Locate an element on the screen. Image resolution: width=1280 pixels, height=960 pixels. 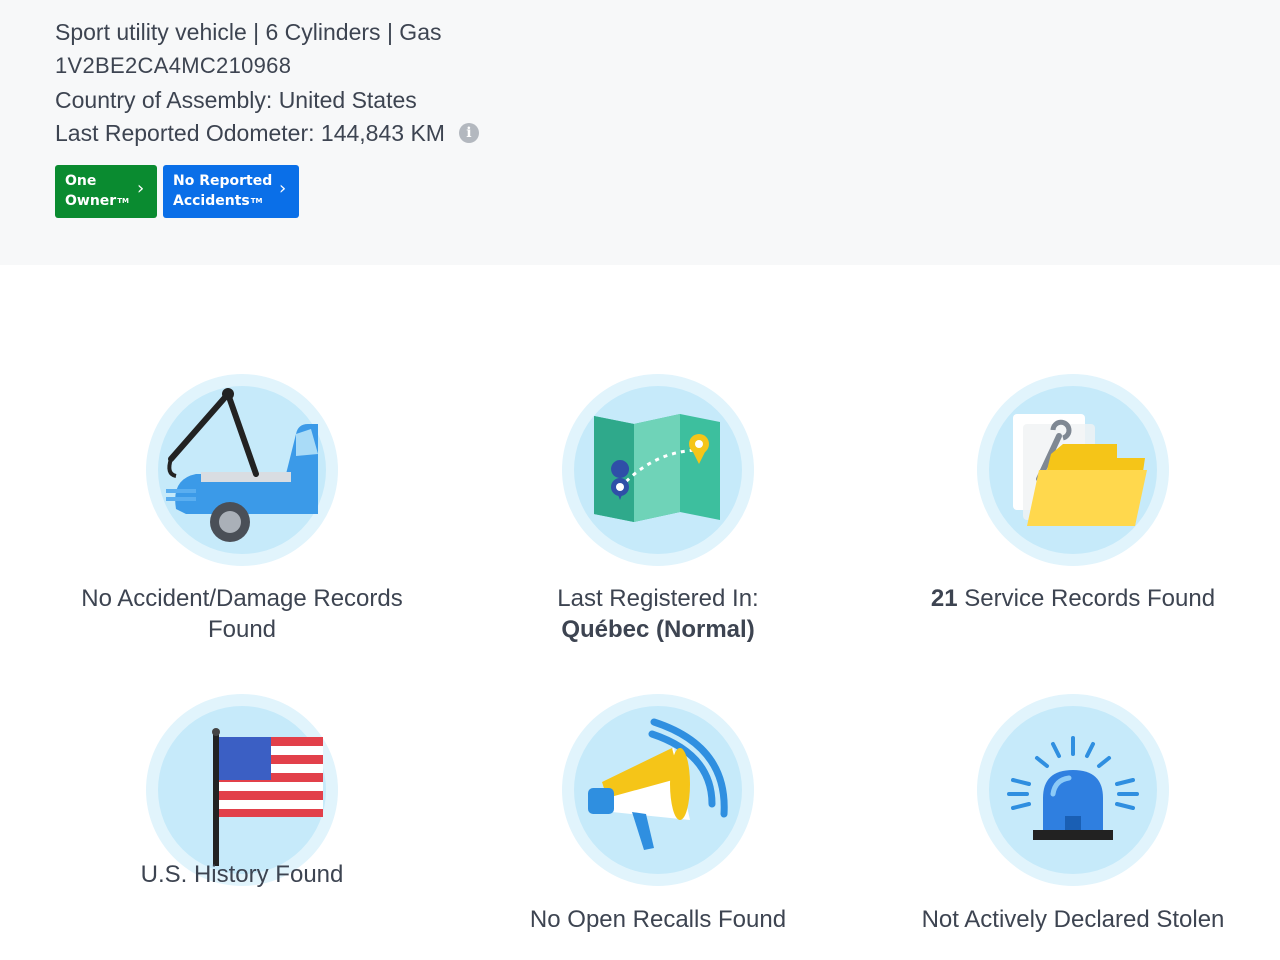
country-of-assembly: Country of Assembly: United States is located at coordinates (236, 100).